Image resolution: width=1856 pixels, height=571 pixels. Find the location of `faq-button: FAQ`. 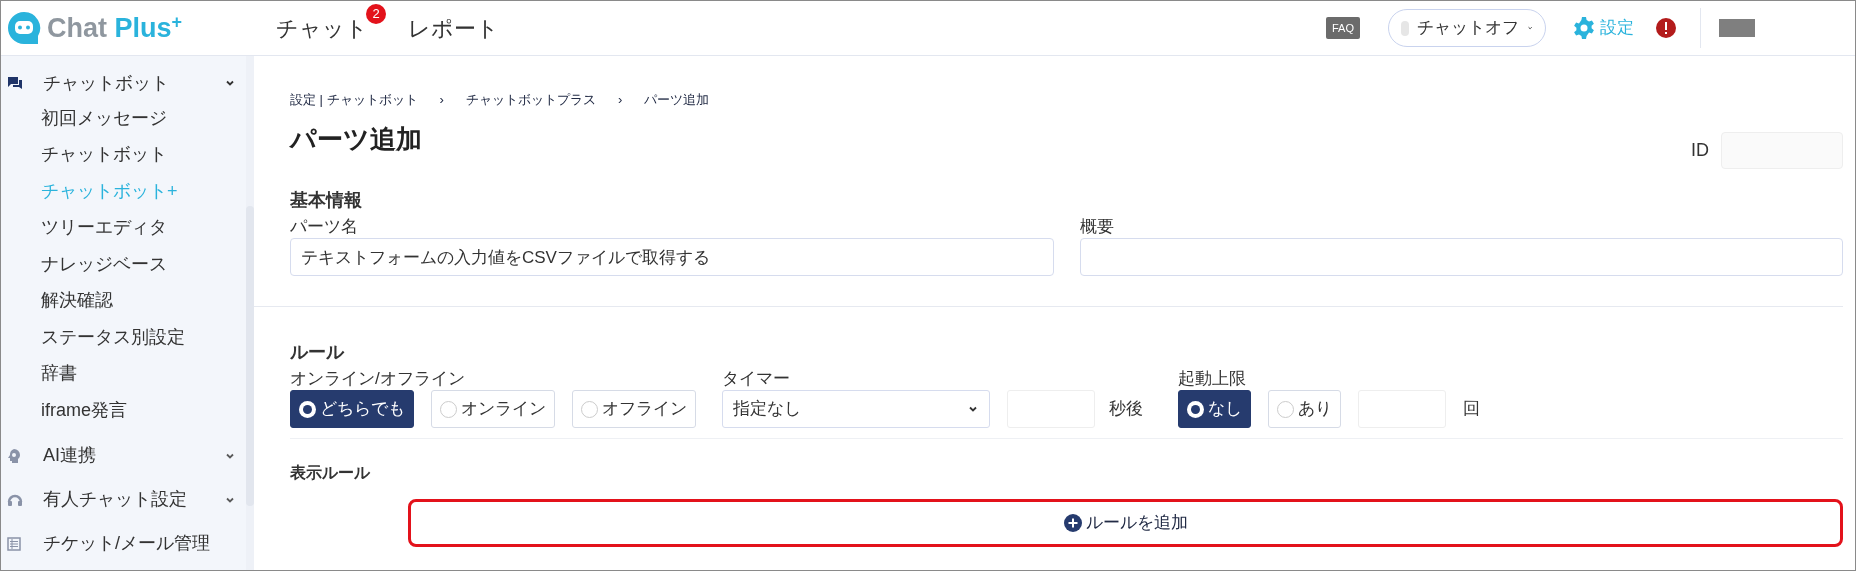

faq-button: FAQ is located at coordinates (1343, 28).